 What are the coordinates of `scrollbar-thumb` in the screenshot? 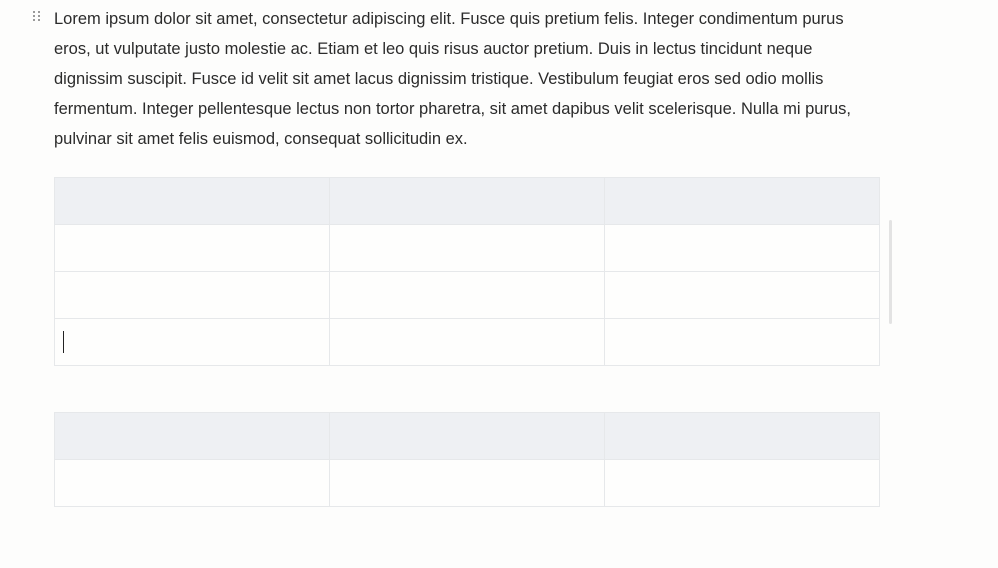 It's located at (890, 272).